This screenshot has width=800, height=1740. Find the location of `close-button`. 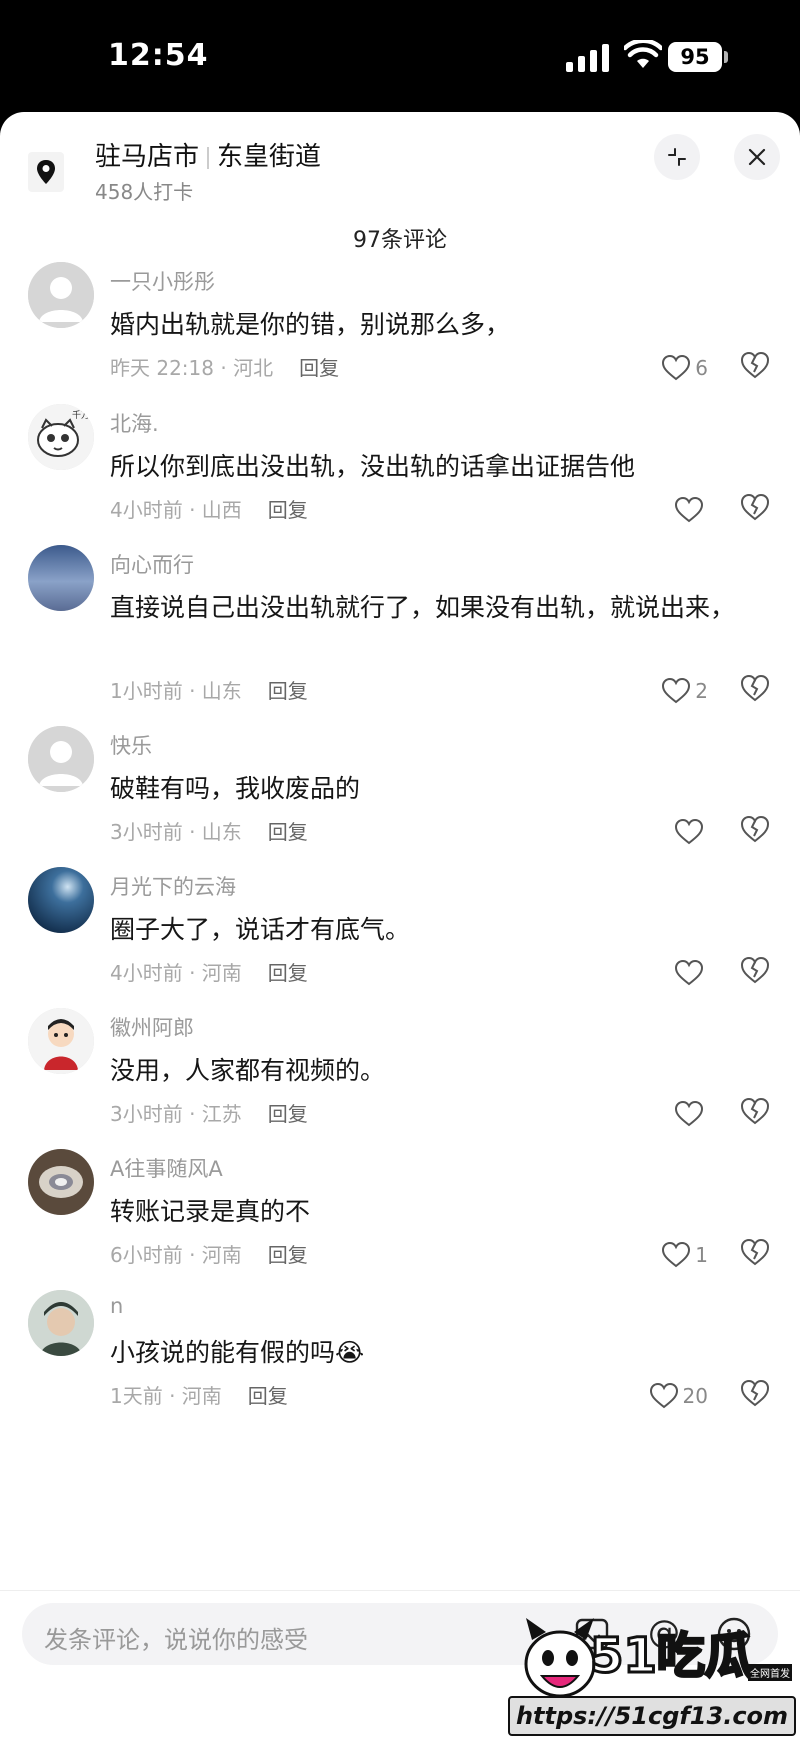

close-button is located at coordinates (757, 157).